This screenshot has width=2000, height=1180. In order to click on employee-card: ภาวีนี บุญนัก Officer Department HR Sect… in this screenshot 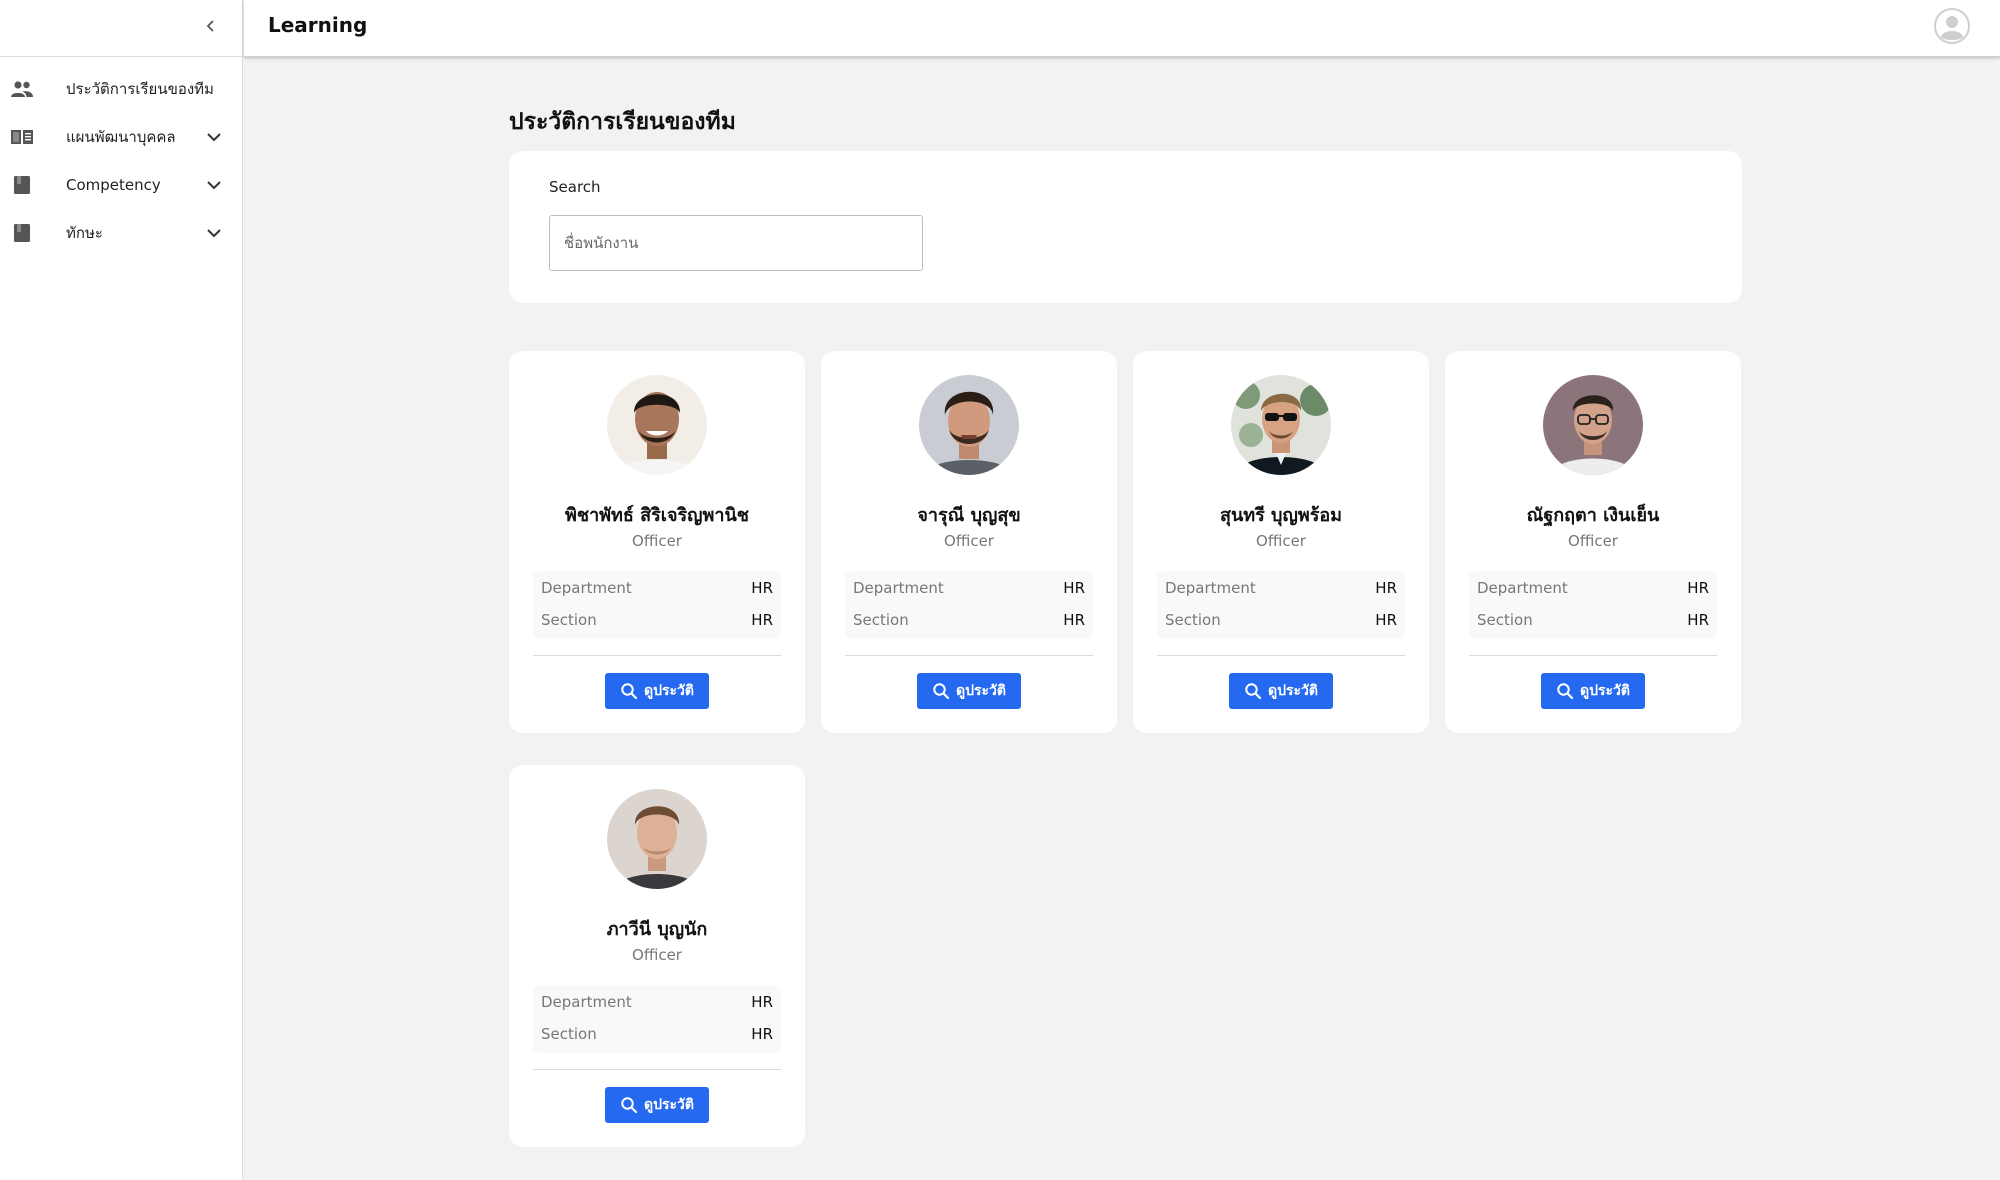, I will do `click(657, 956)`.